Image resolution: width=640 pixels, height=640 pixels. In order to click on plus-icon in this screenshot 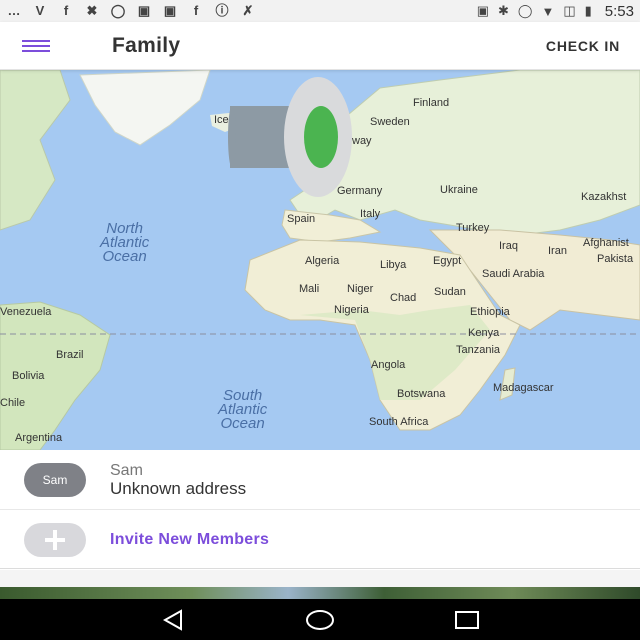, I will do `click(55, 539)`.